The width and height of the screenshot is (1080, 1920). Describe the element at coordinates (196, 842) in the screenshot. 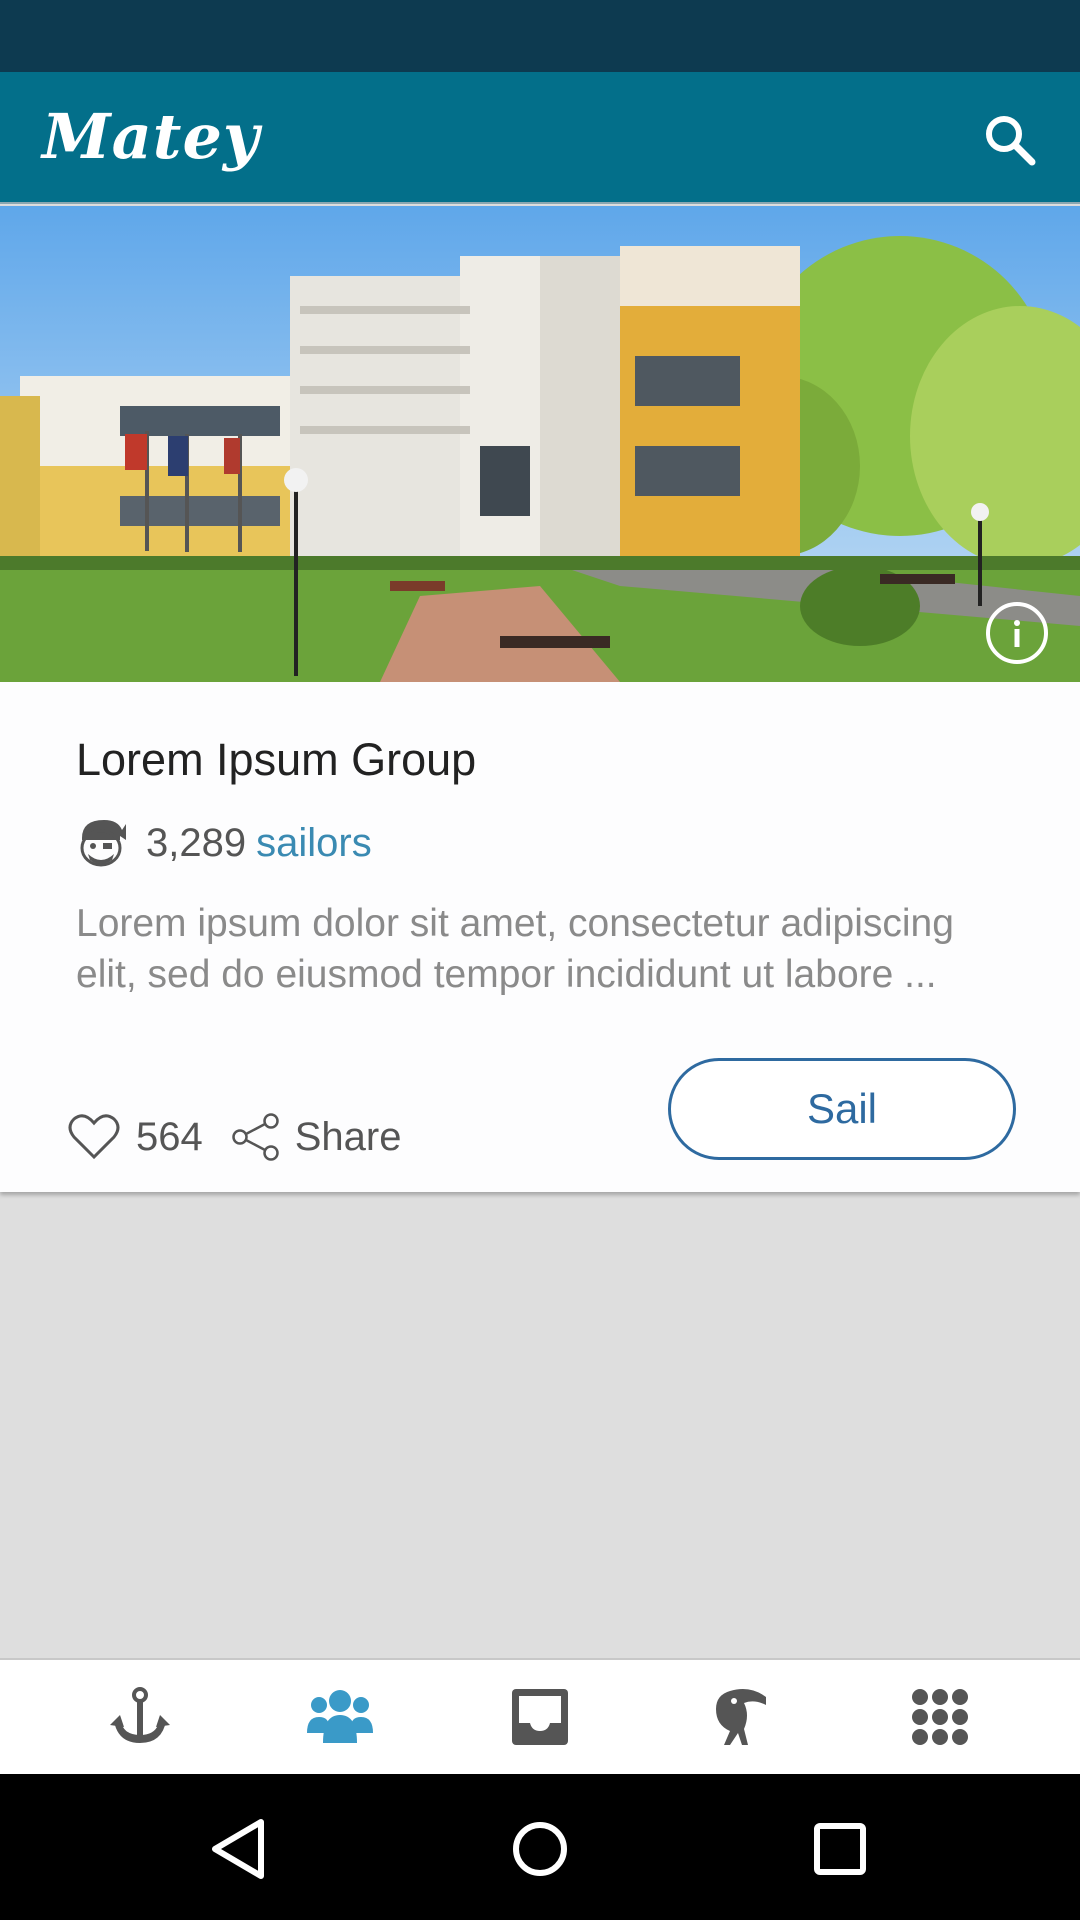

I see `members-count: 3,289` at that location.